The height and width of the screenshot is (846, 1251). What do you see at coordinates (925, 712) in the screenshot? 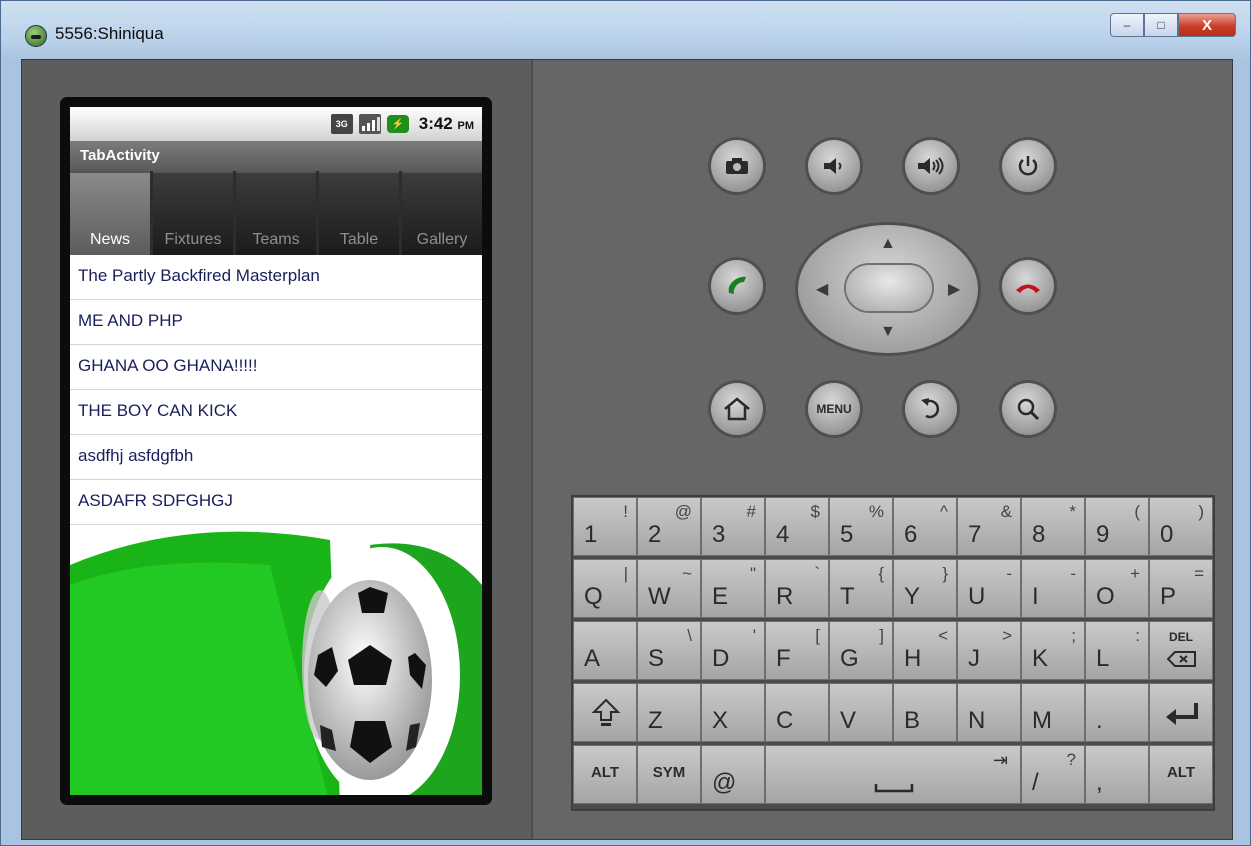
I see `key-b: B` at bounding box center [925, 712].